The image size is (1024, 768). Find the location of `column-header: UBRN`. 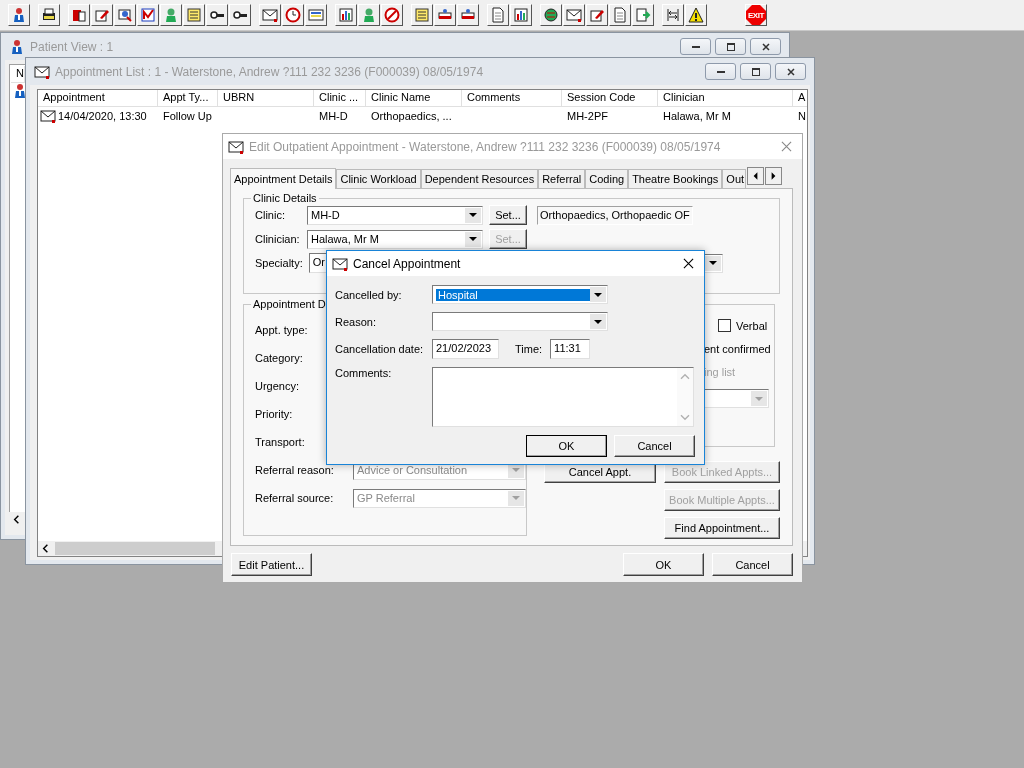

column-header: UBRN is located at coordinates (266, 98).